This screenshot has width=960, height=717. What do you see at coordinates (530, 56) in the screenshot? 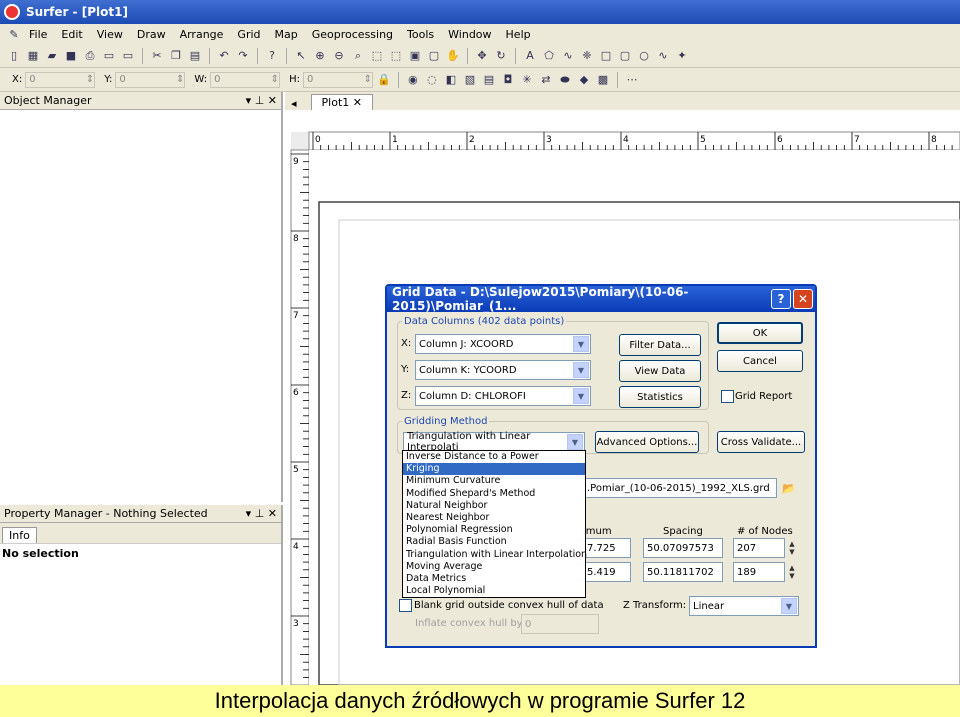
I see `text-icon: A` at bounding box center [530, 56].